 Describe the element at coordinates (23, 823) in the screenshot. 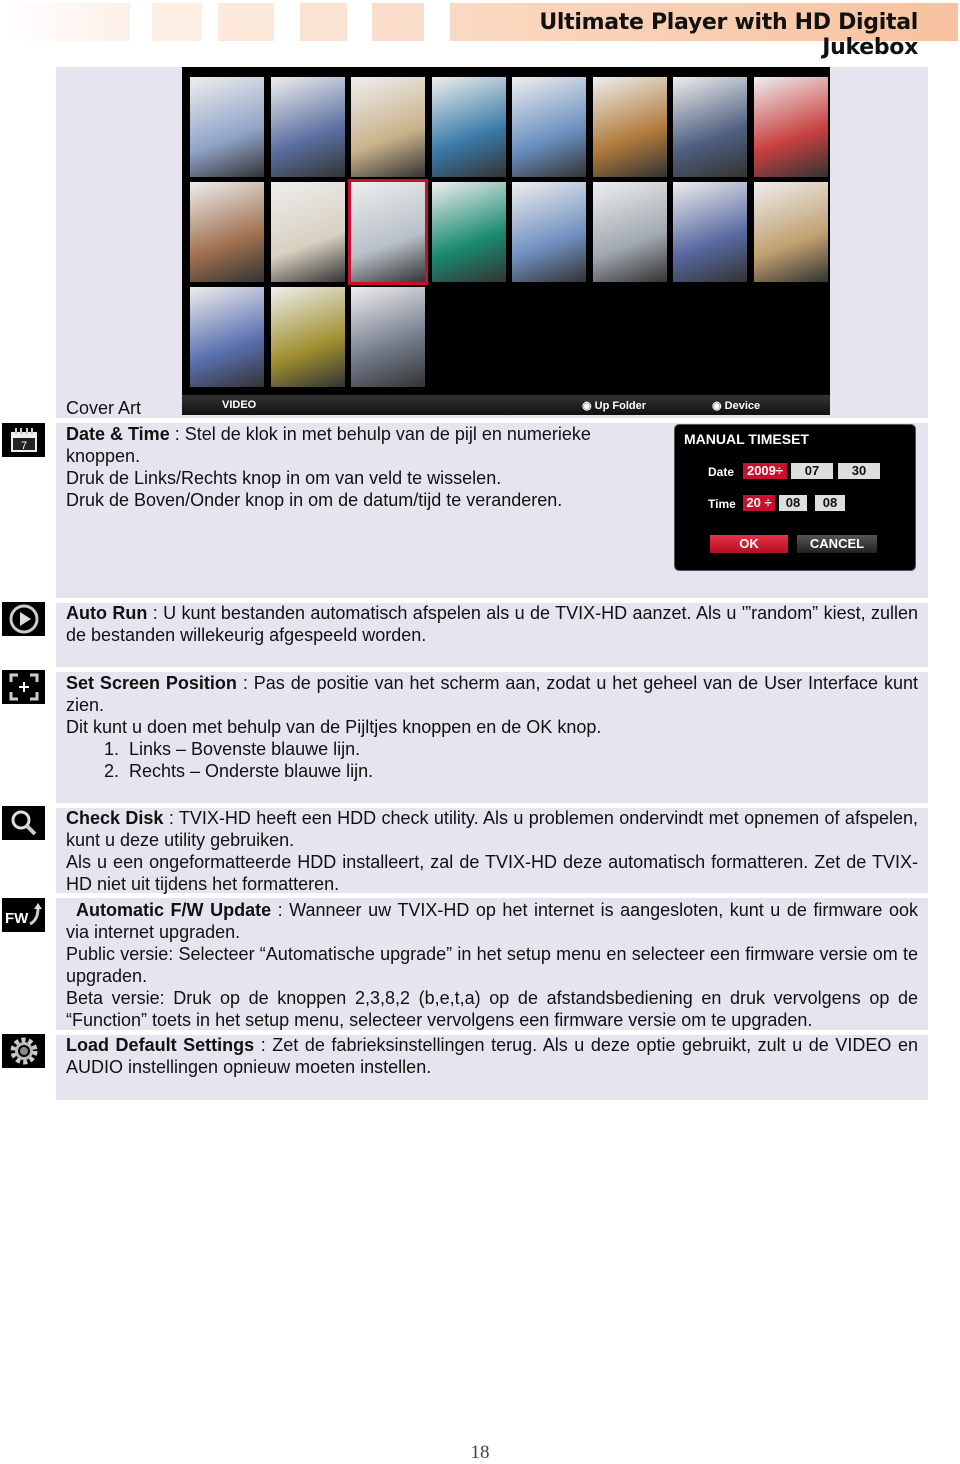

I see `search-icon` at that location.